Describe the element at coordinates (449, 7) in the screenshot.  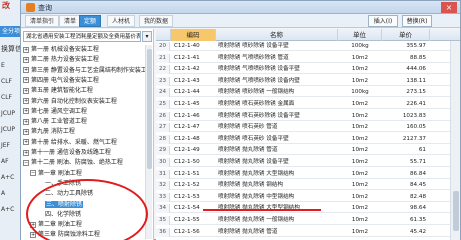
I see `close-button: ×` at that location.